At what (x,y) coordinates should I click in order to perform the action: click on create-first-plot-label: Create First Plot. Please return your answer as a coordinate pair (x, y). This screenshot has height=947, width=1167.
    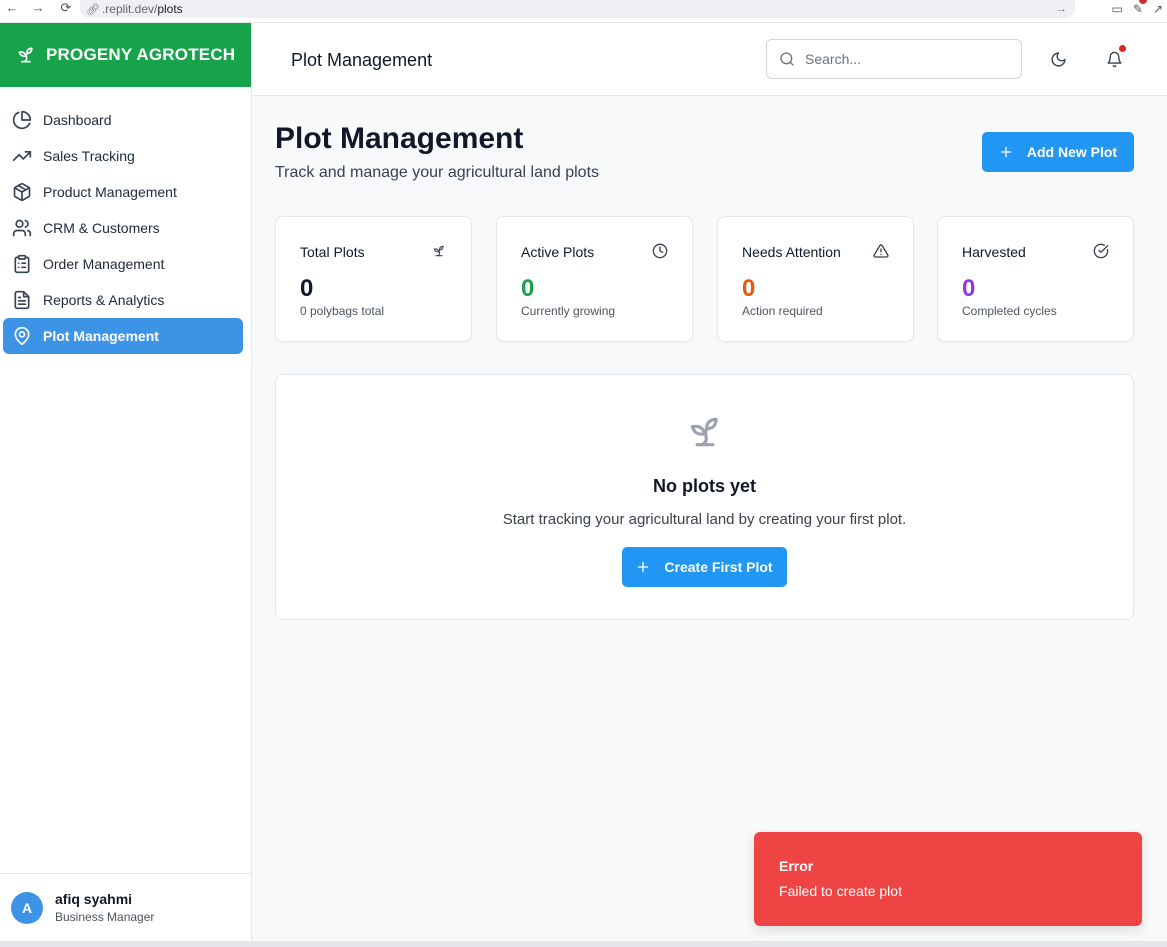
    Looking at the image, I should click on (718, 567).